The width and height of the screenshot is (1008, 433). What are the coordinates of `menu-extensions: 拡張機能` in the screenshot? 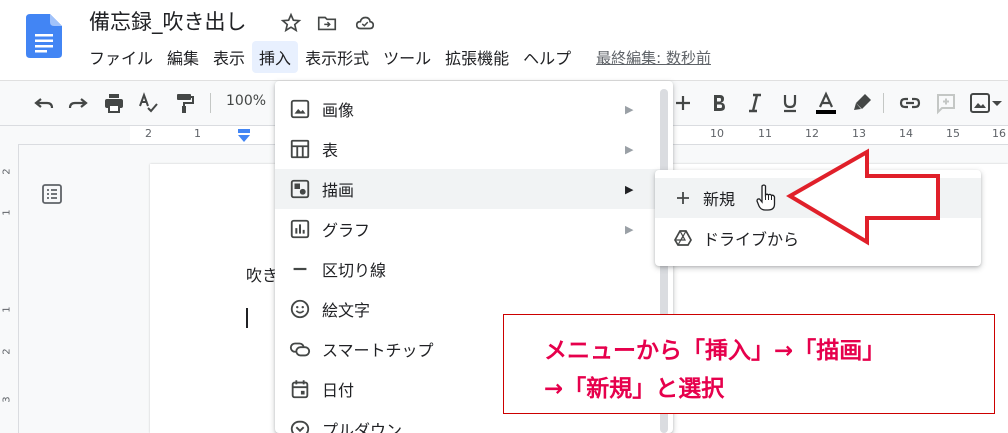 It's located at (477, 57).